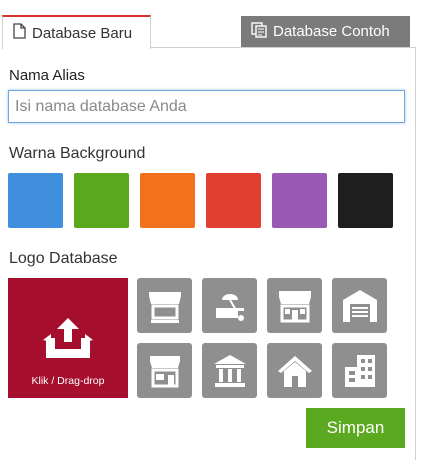  I want to click on color-swatch-blue, so click(35, 200).